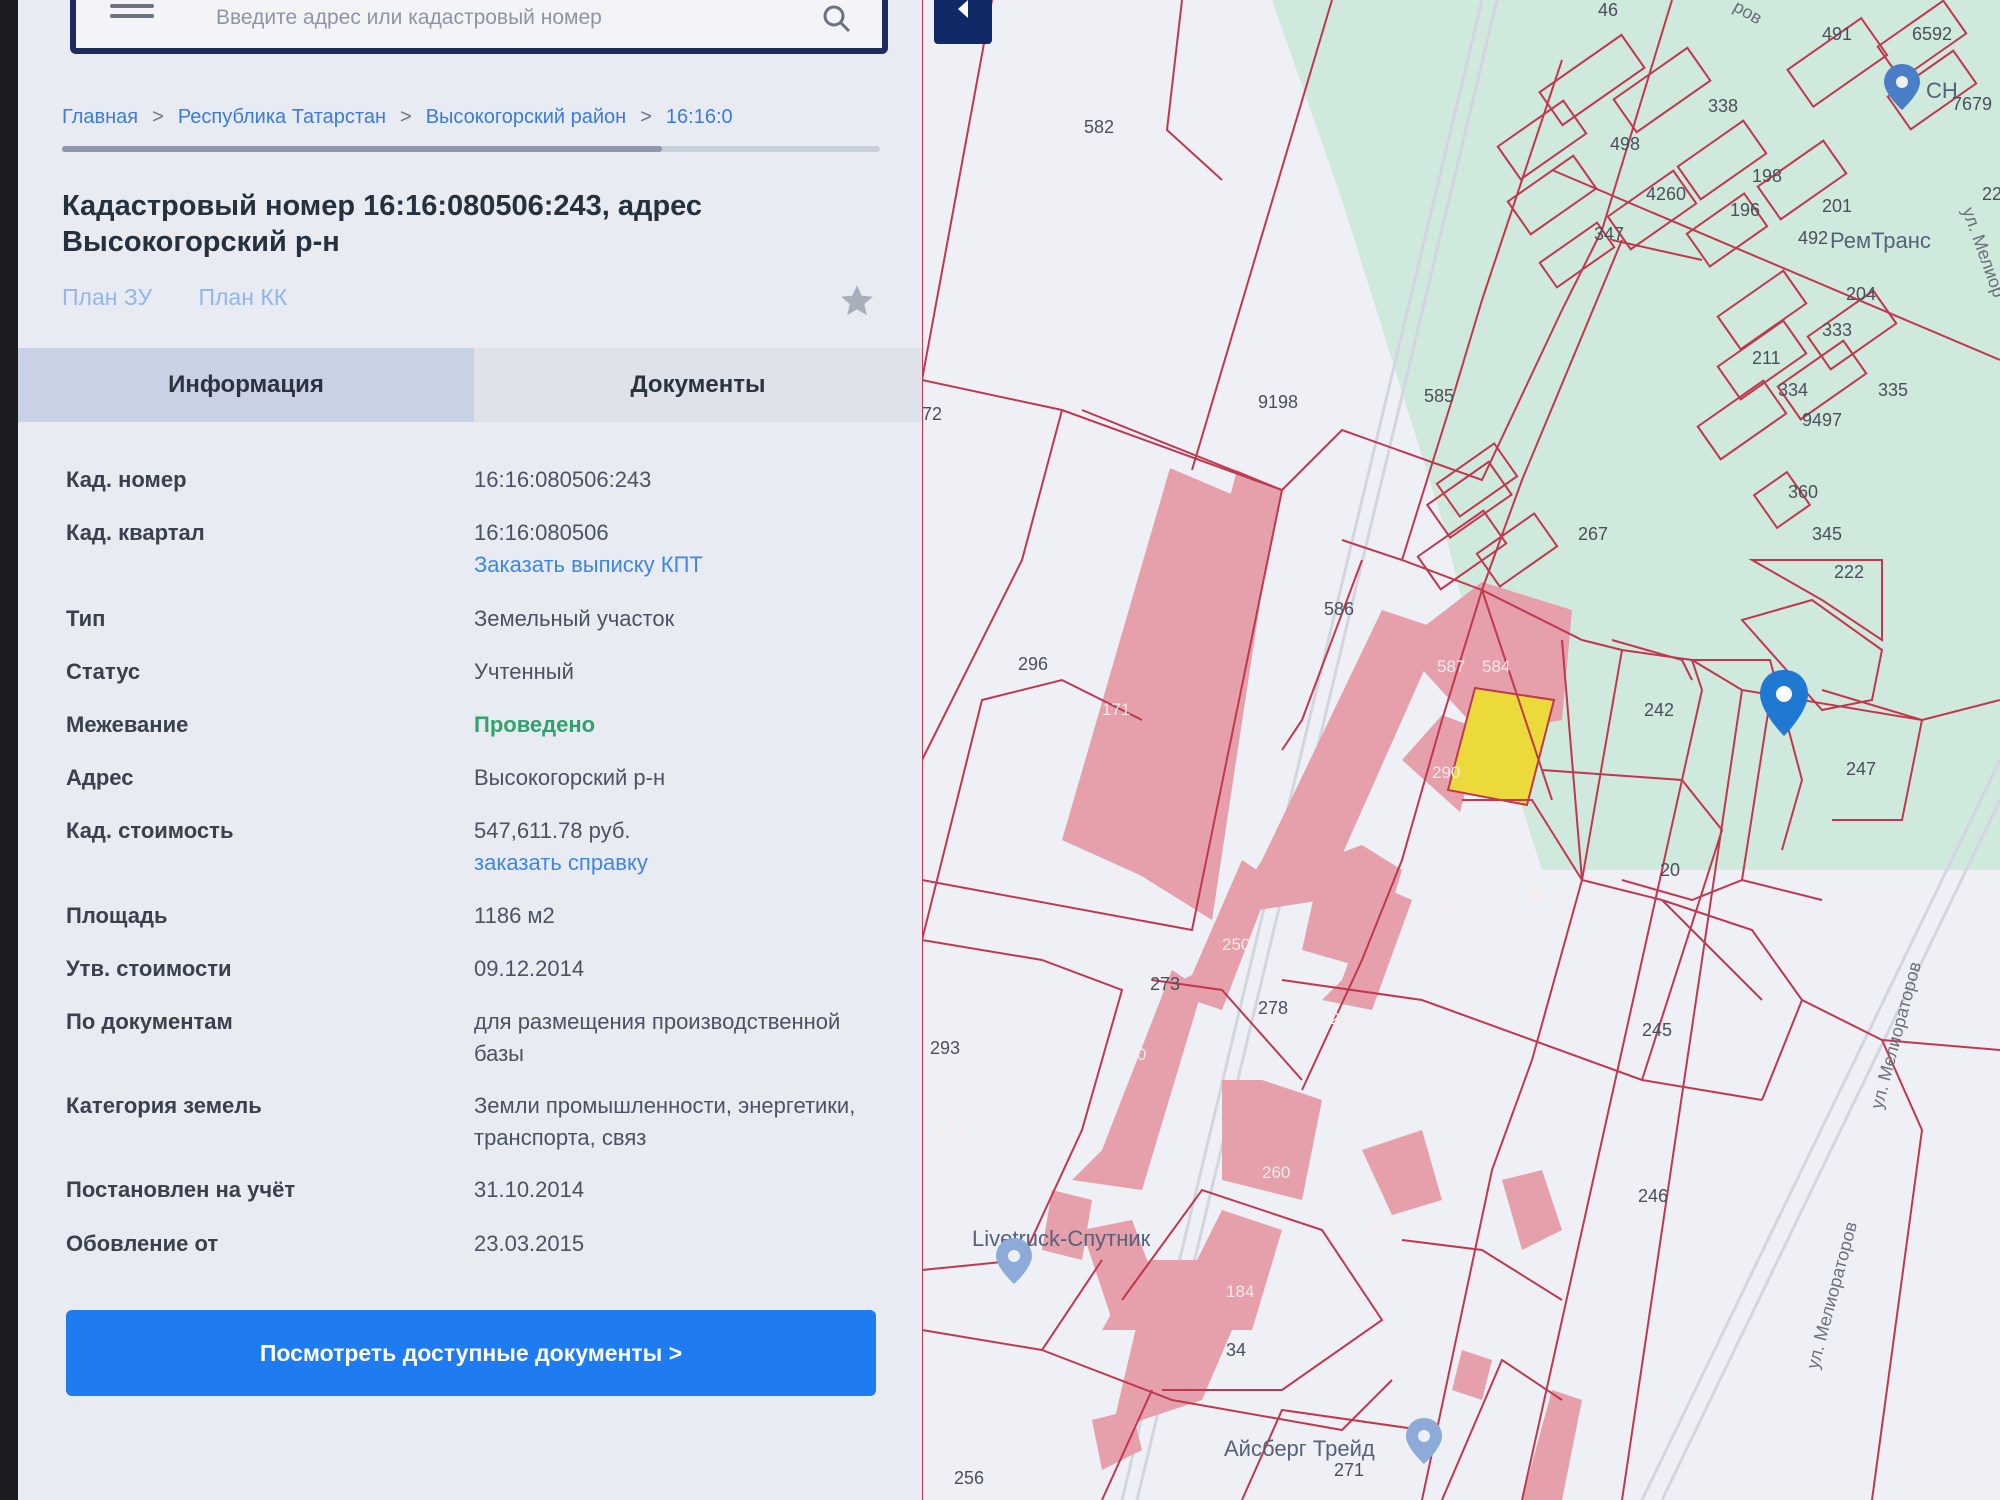 The width and height of the screenshot is (2000, 1500). I want to click on info-label: Постановлен на учёт, so click(181, 1189).